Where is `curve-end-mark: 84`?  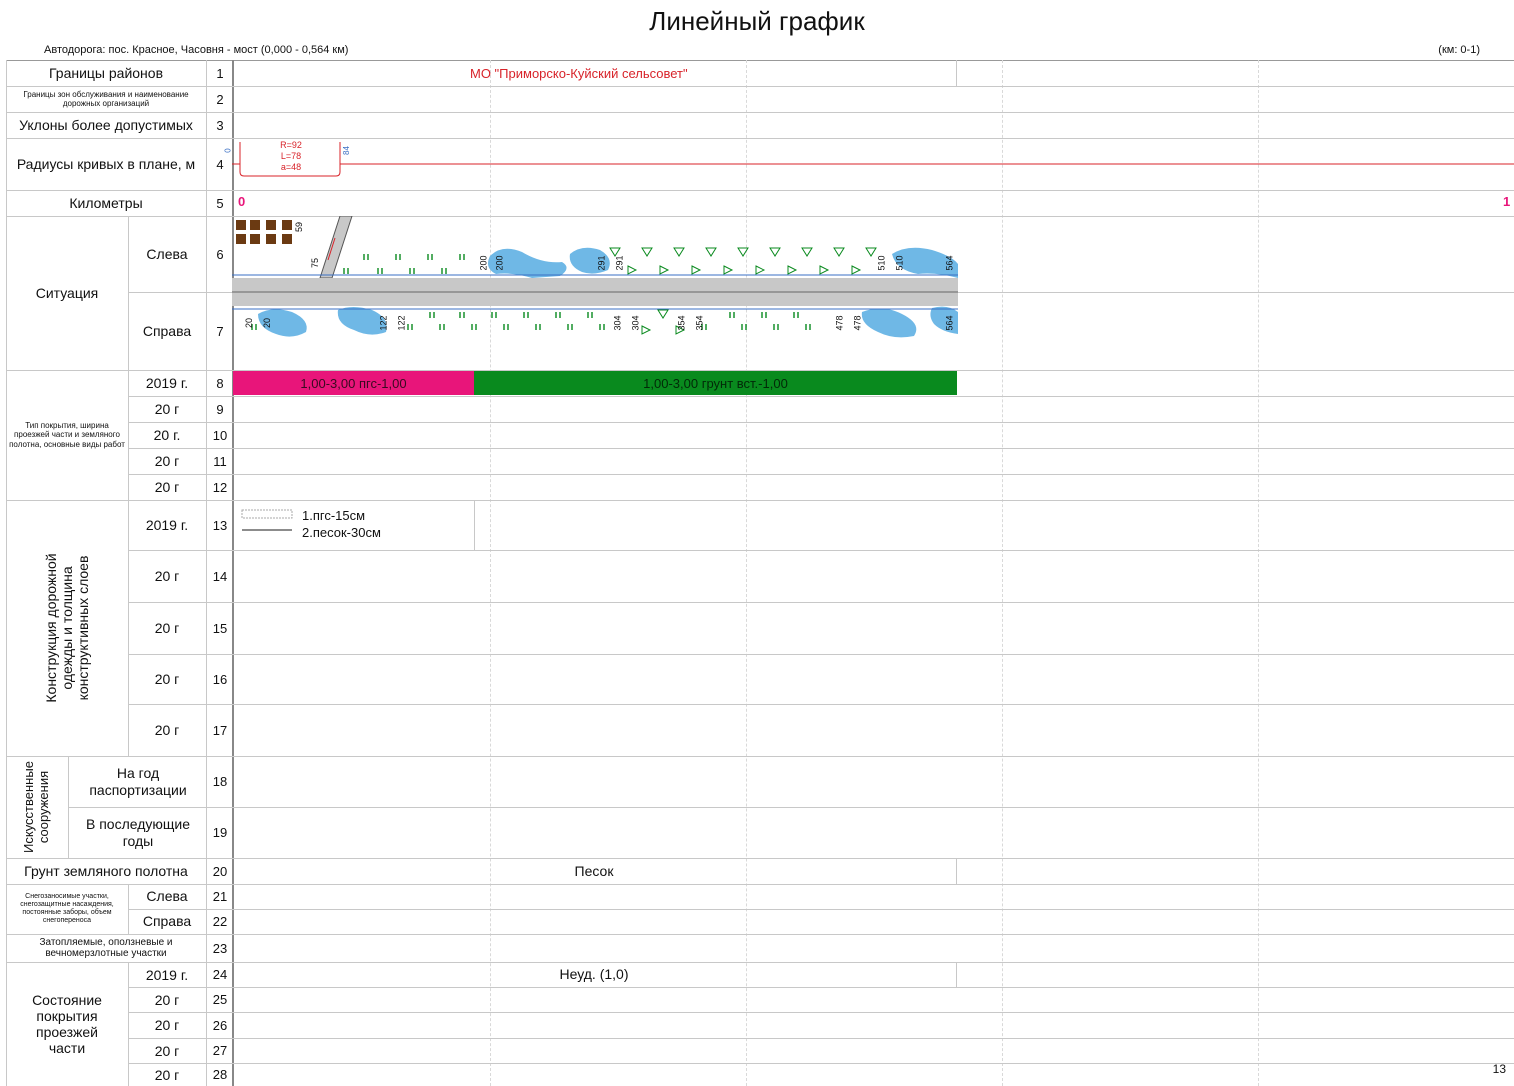 curve-end-mark: 84 is located at coordinates (346, 150).